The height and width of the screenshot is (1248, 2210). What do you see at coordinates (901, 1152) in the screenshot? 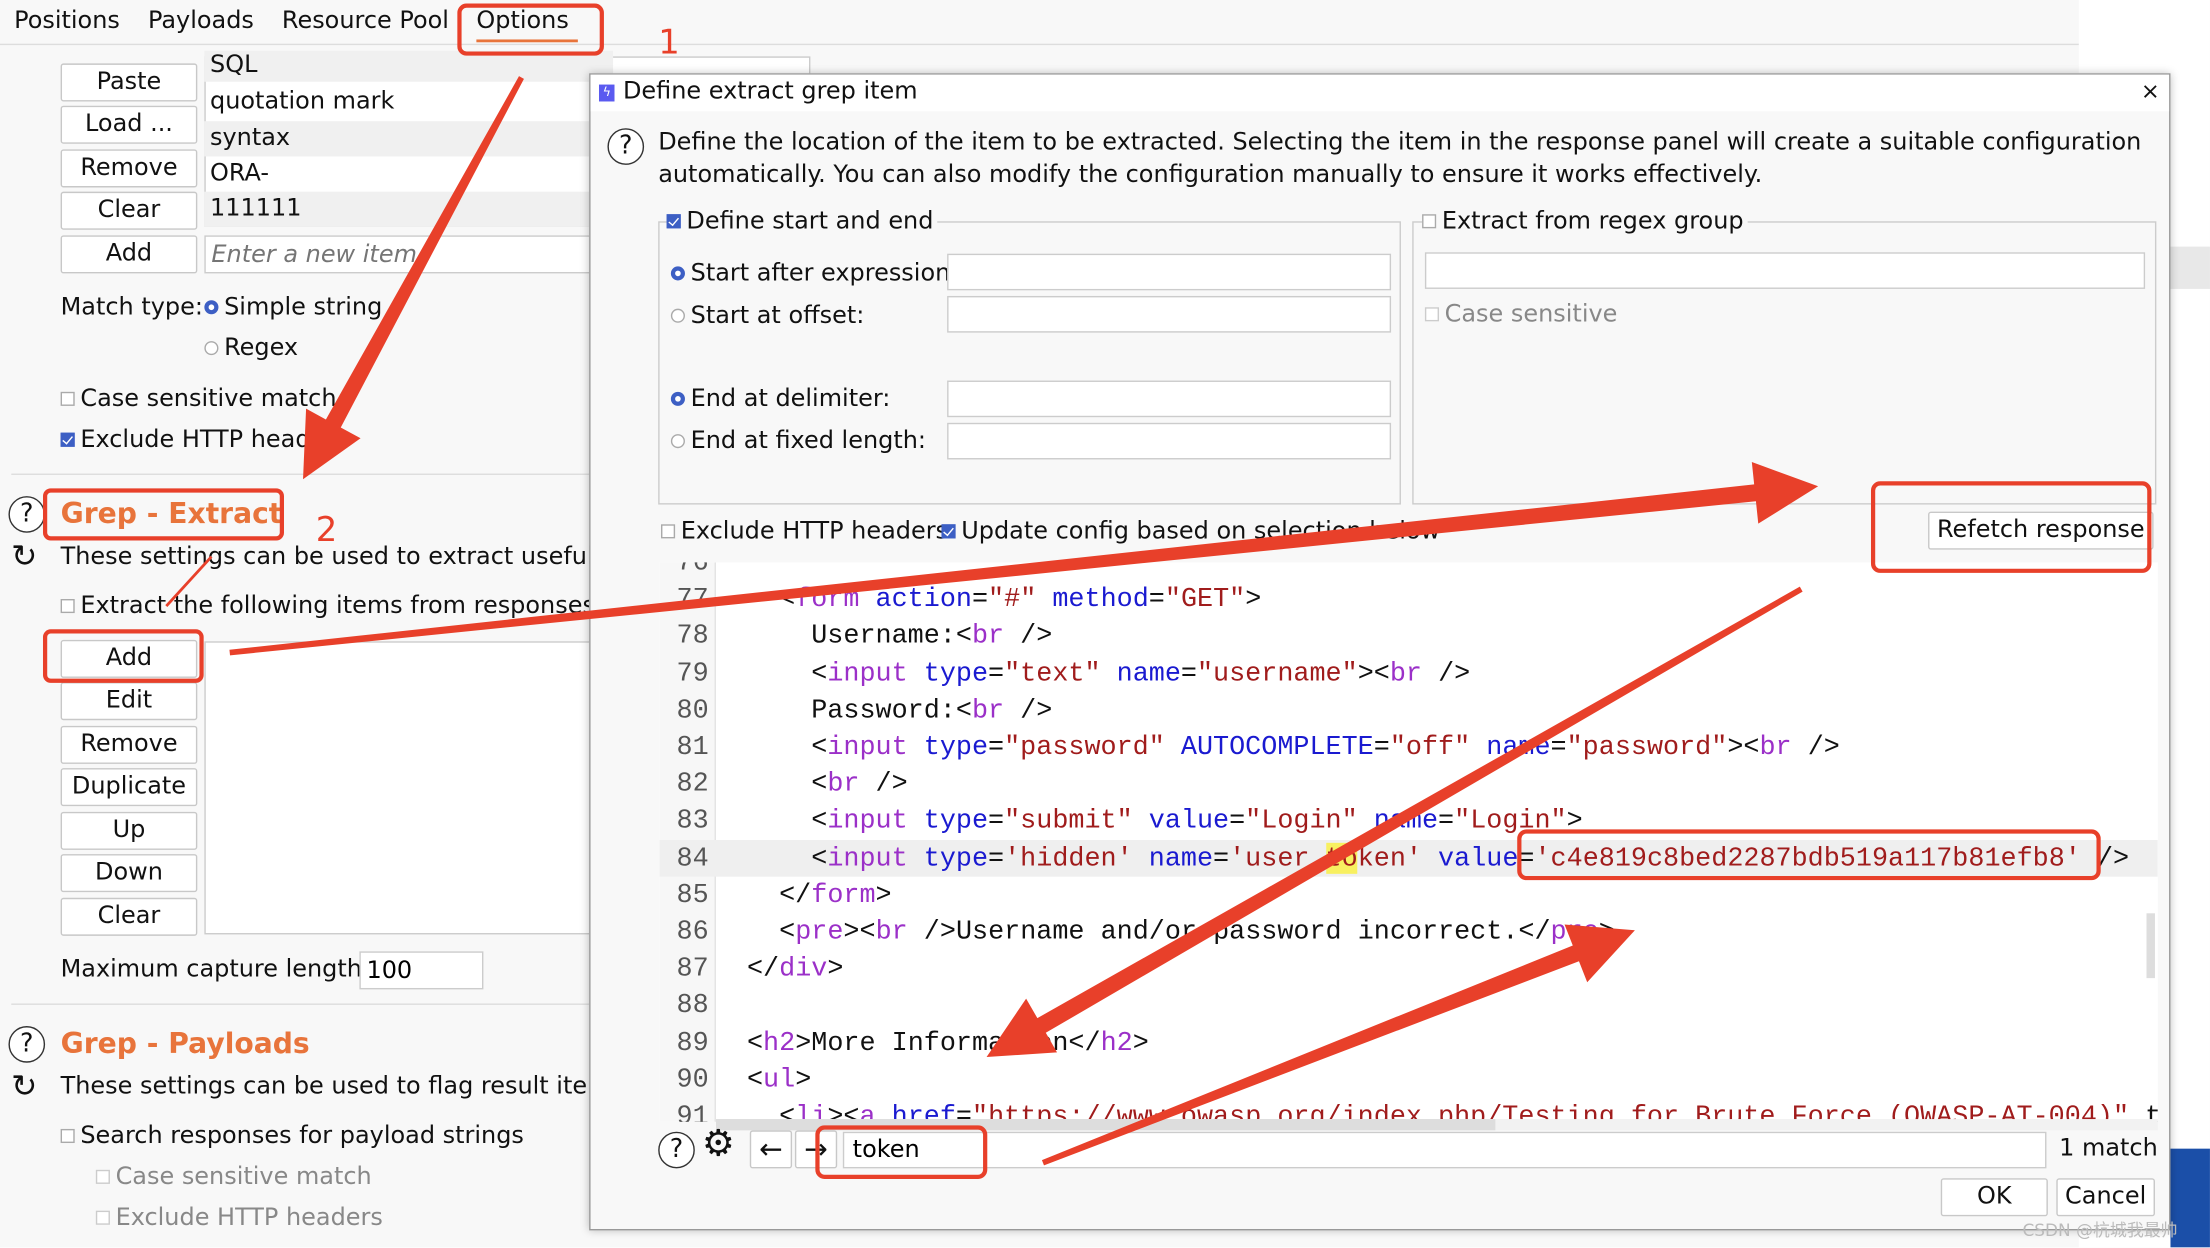
I see `annotation-box-search` at bounding box center [901, 1152].